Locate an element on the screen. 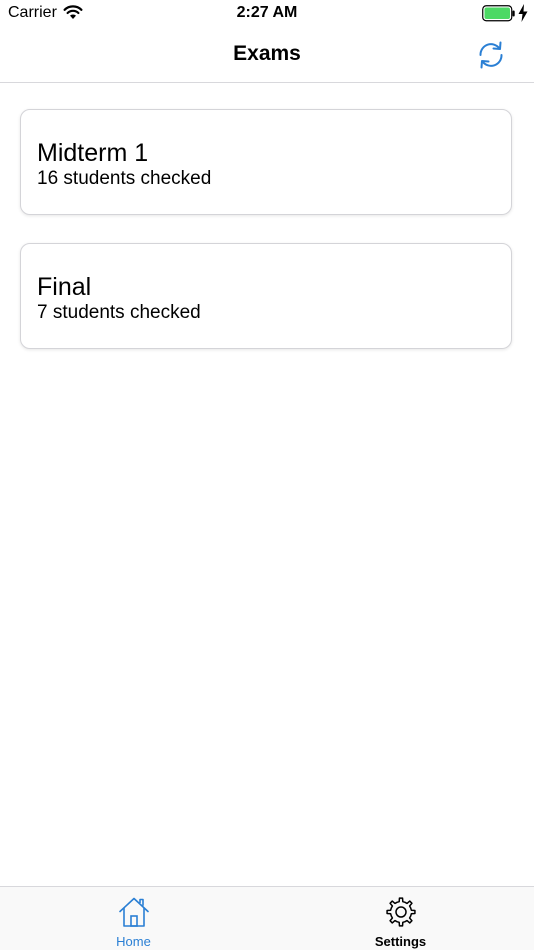 The width and height of the screenshot is (534, 950). exam-title: Midterm 1 is located at coordinates (93, 153).